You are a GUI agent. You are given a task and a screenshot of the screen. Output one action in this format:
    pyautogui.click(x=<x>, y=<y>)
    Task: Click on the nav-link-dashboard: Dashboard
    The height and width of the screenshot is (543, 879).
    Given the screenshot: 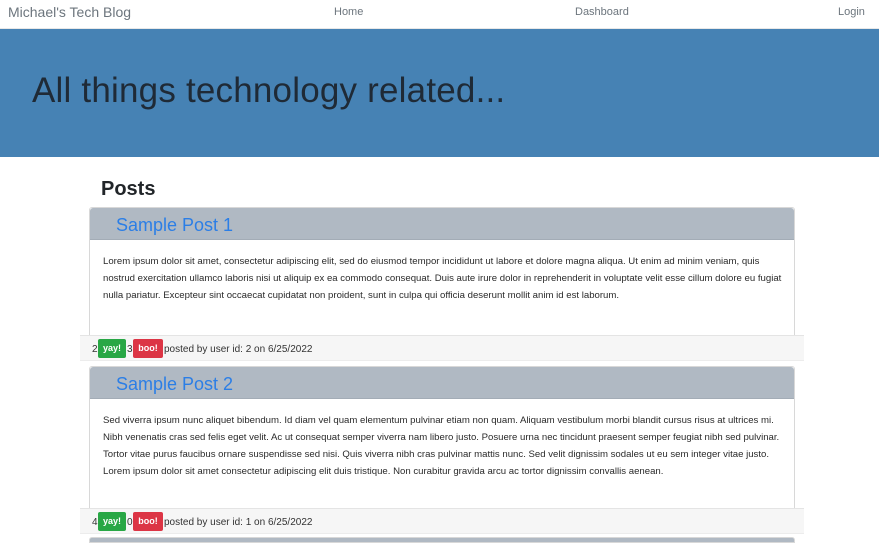 What is the action you would take?
    pyautogui.click(x=602, y=12)
    